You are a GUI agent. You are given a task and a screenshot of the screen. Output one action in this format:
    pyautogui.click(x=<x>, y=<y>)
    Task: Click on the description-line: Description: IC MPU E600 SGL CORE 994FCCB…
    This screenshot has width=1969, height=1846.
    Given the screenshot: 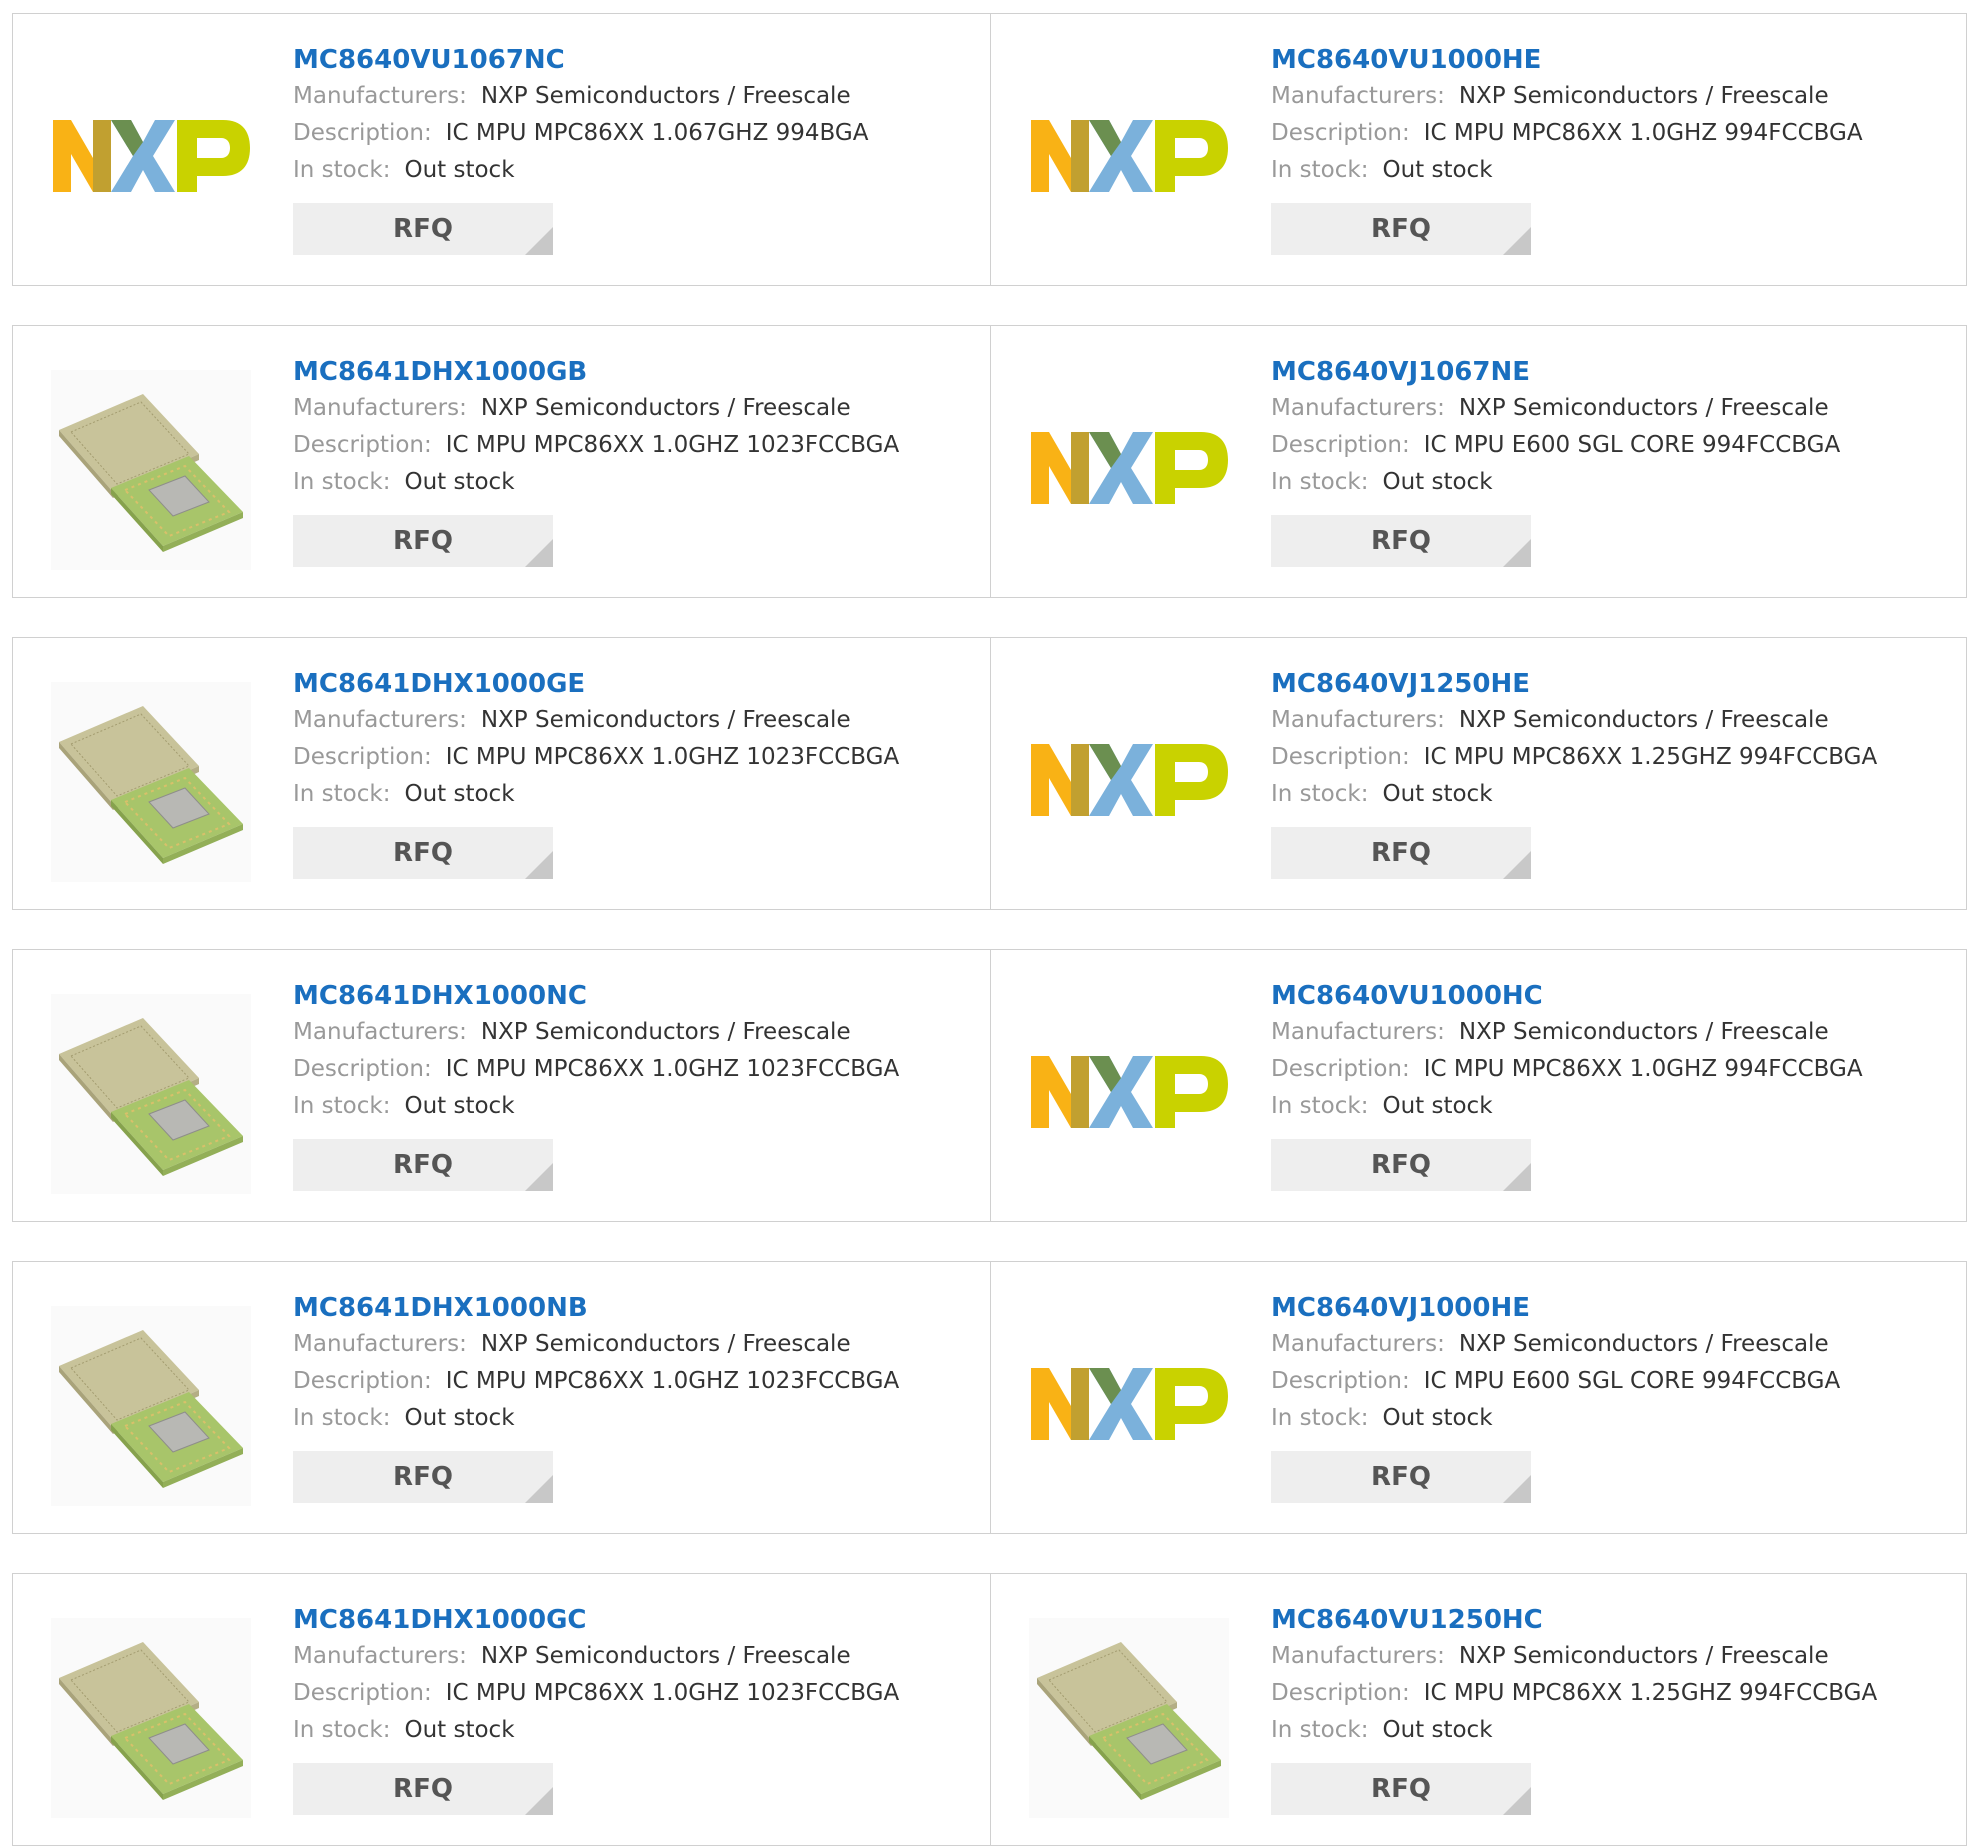 What is the action you would take?
    pyautogui.click(x=1555, y=445)
    